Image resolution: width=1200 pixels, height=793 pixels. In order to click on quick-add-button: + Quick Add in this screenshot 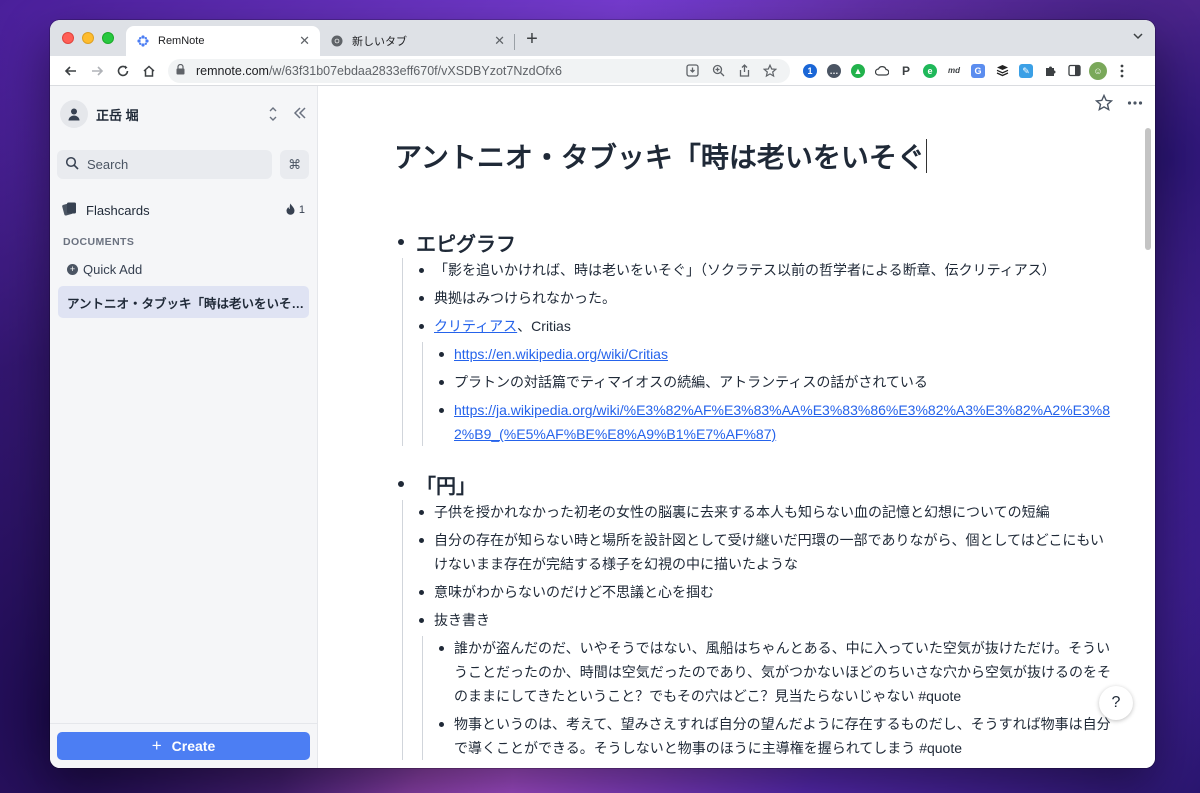, I will do `click(183, 269)`.